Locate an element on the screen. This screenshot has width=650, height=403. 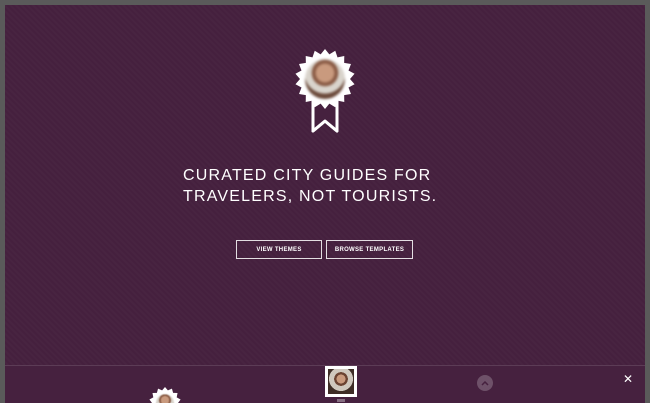
profile-thumbnail is located at coordinates (341, 381).